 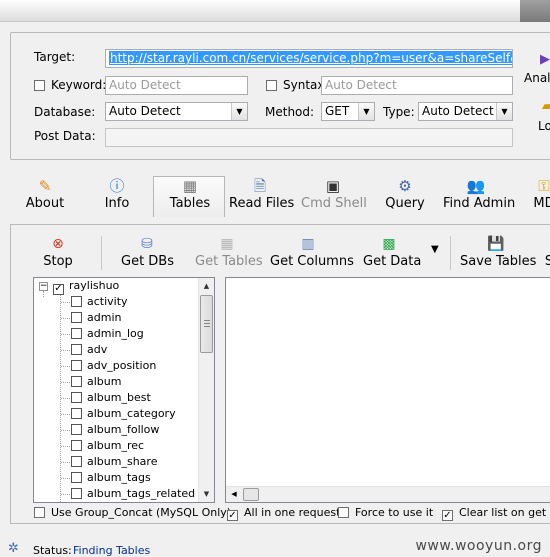 I want to click on tree-item: album_share, so click(x=114, y=462).